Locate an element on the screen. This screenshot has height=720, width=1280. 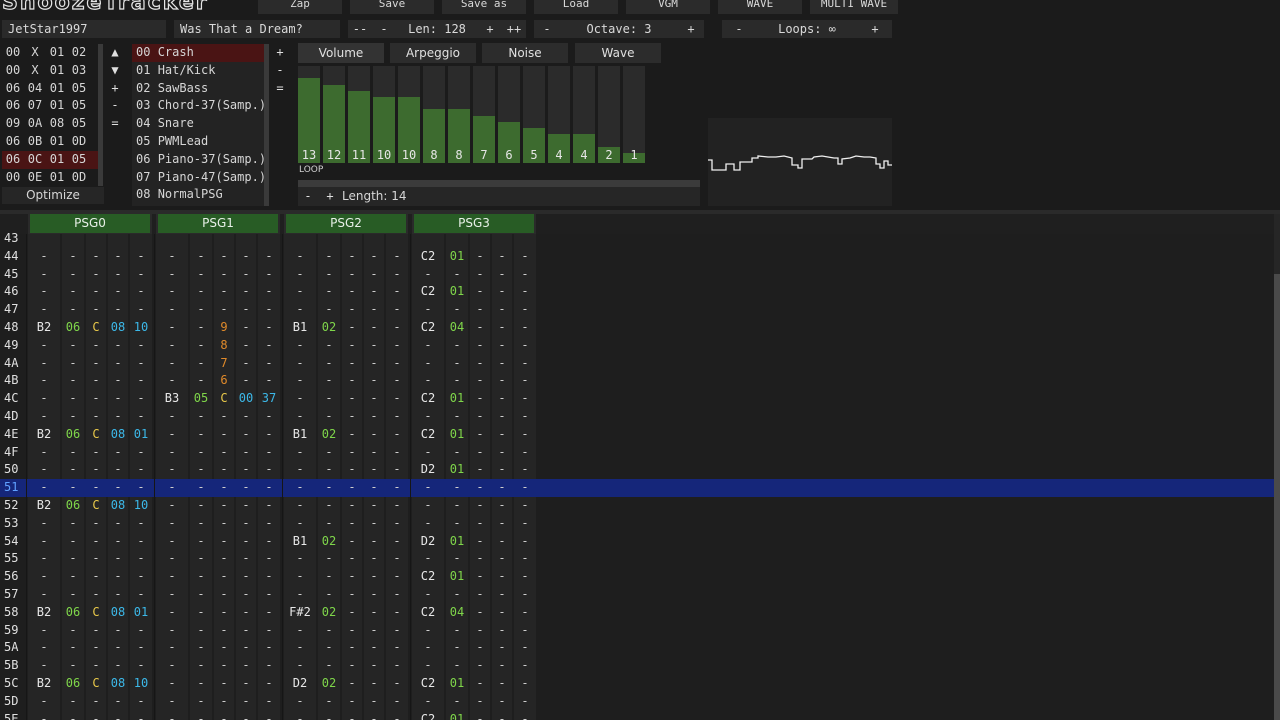
volume-cell: 7 is located at coordinates (224, 364).